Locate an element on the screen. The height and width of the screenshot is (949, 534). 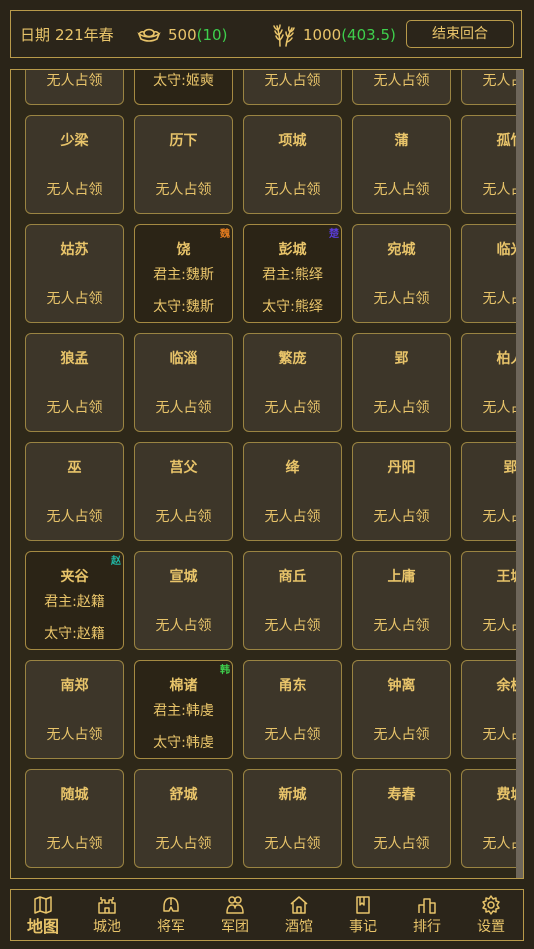
city-name: 余杭 is located at coordinates (506, 686).